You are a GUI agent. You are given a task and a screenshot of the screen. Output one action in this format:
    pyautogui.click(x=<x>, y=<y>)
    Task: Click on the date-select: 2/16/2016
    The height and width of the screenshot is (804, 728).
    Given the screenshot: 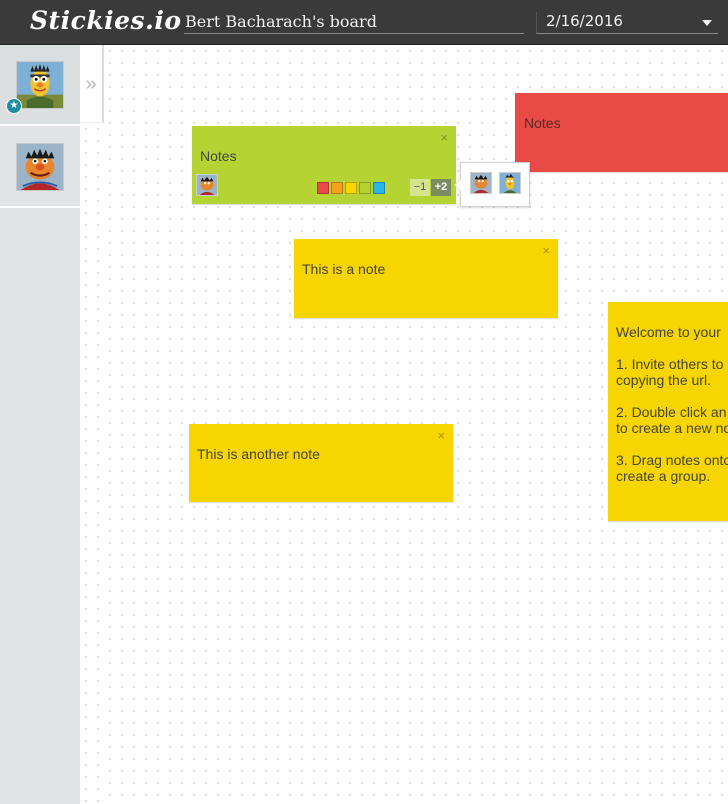 What is the action you would take?
    pyautogui.click(x=627, y=23)
    